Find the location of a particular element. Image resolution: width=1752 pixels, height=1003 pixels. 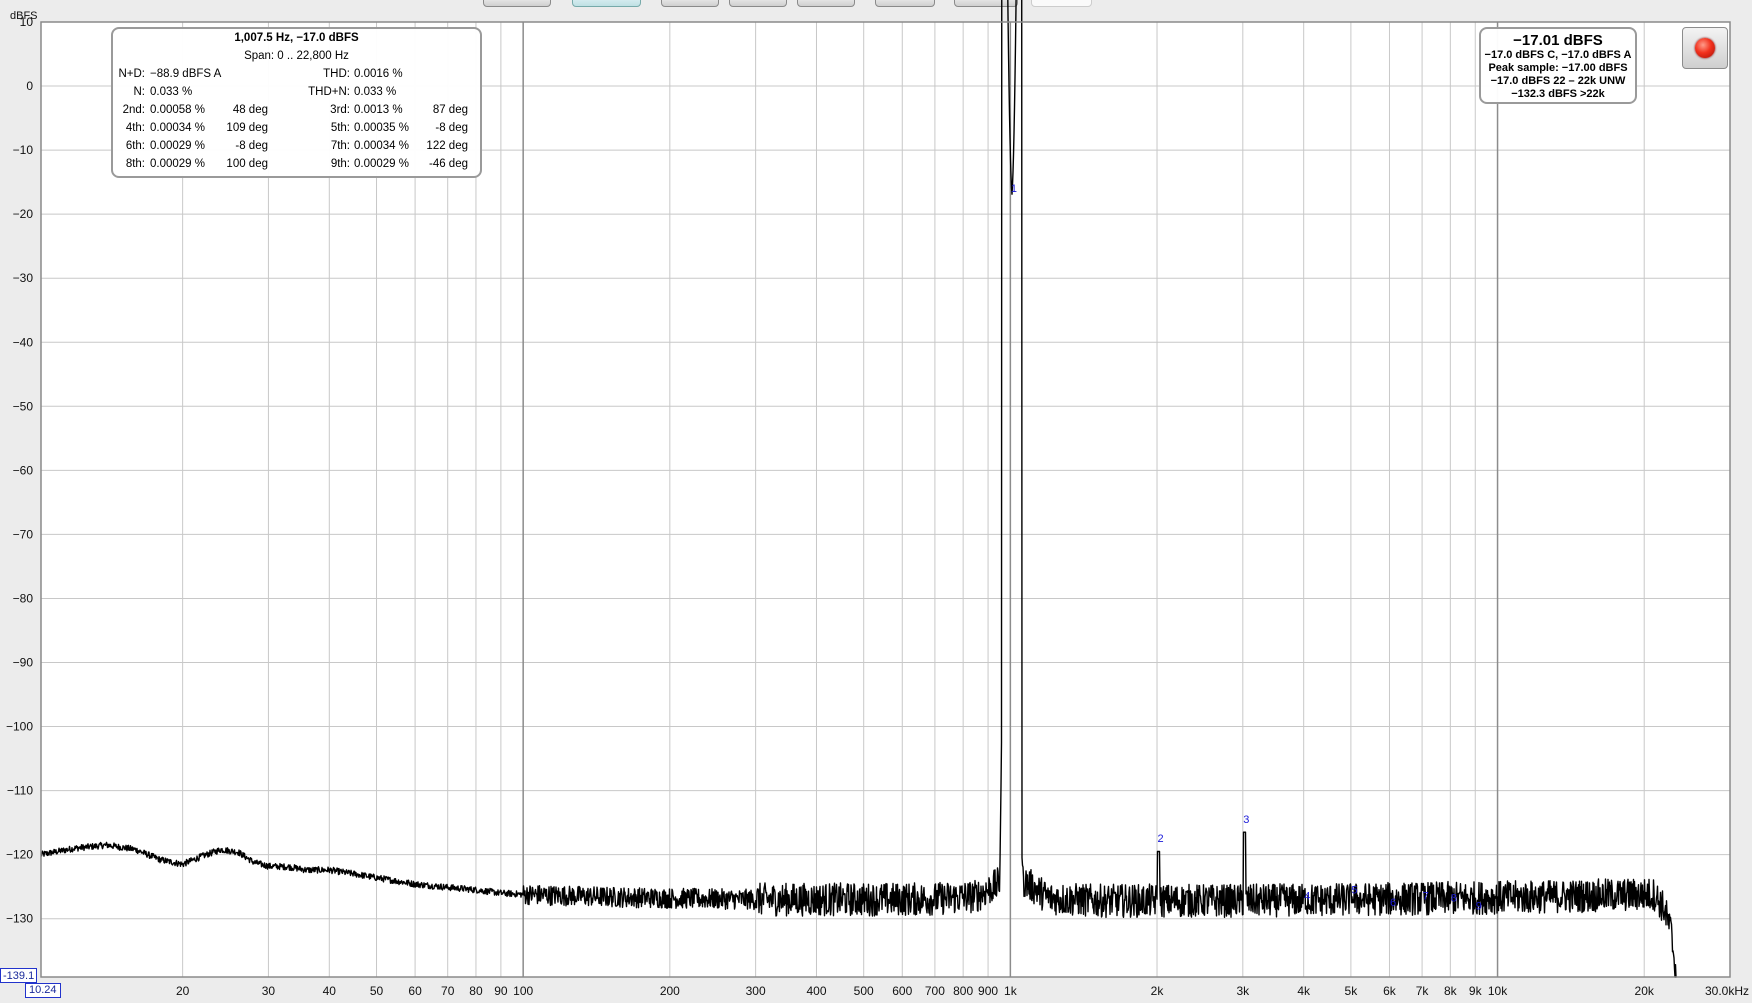

x-tick-label: 100 is located at coordinates (523, 991).